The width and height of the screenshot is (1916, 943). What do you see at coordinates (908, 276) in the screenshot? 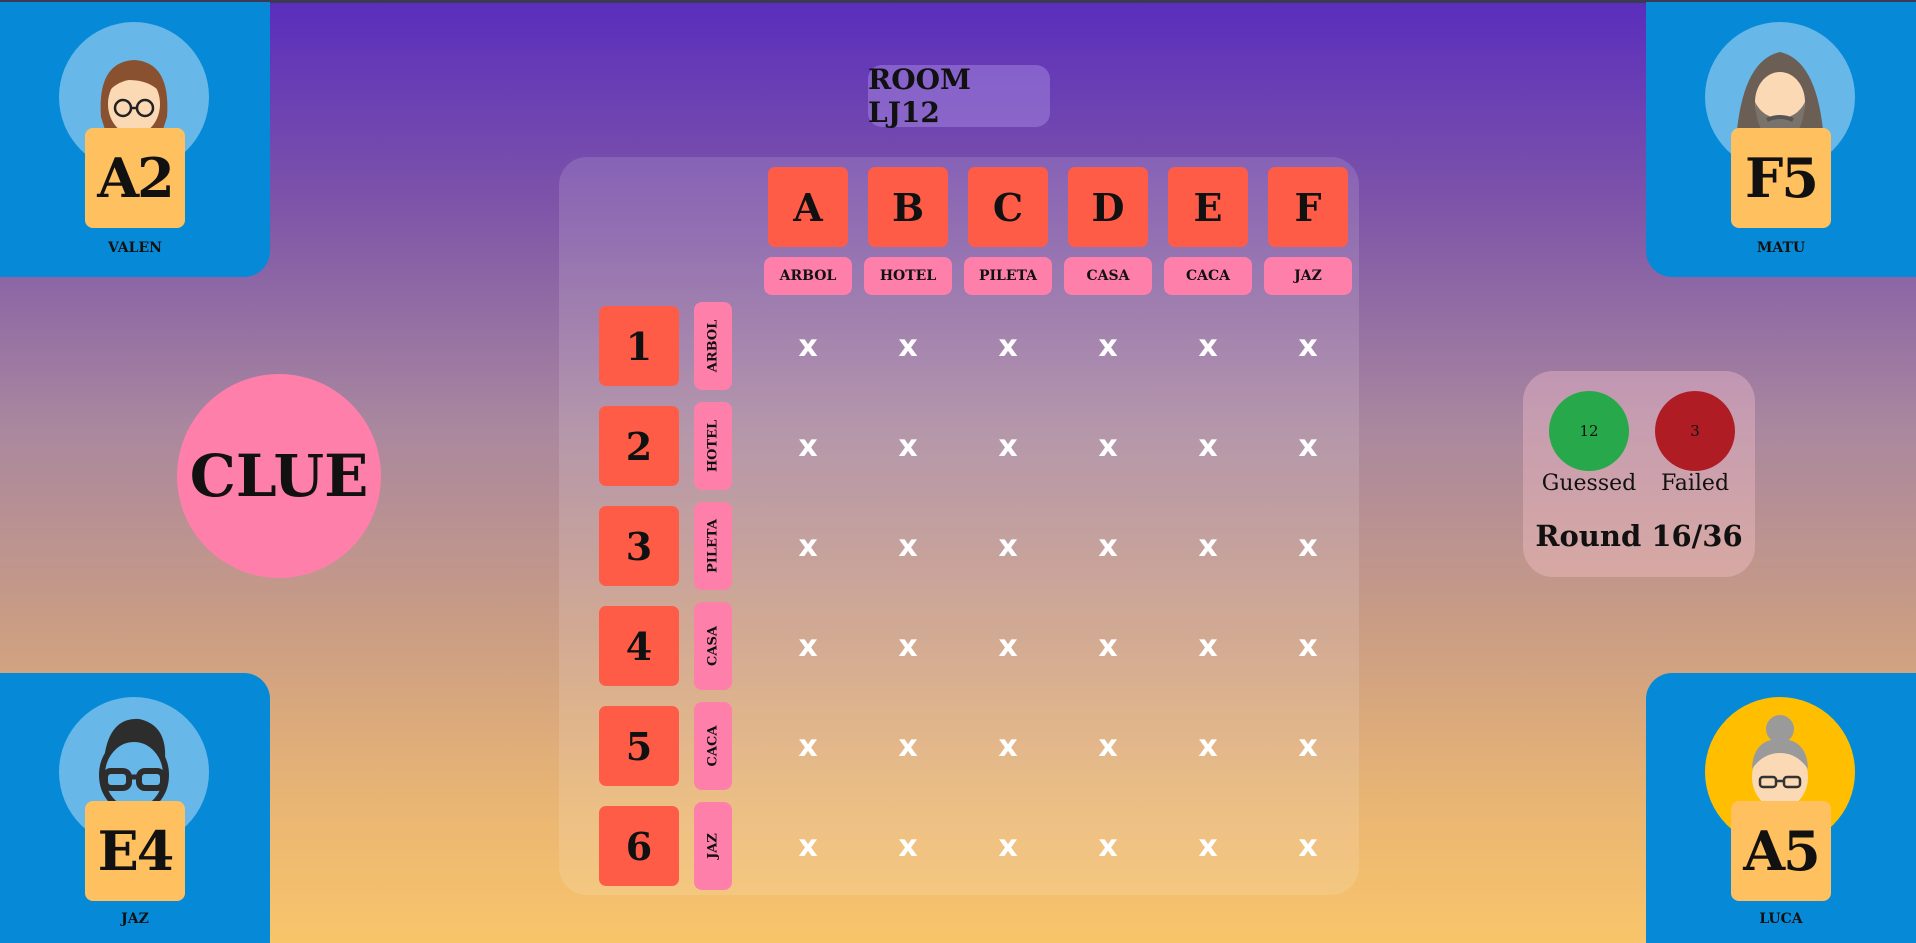
I see `column-word: HOTEL` at bounding box center [908, 276].